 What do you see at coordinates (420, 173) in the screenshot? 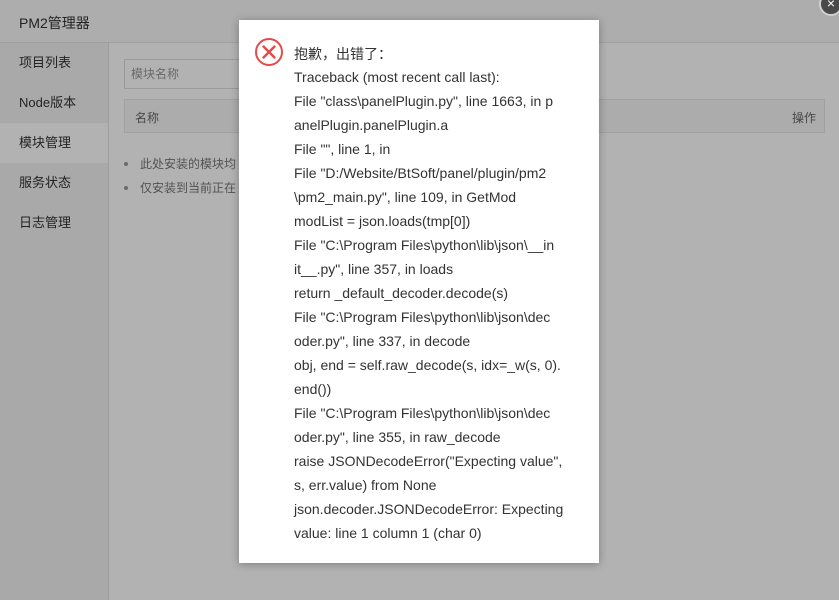
I see `traceback-line: File "D:/Website/BtSoft/panel/plugin/pm2` at bounding box center [420, 173].